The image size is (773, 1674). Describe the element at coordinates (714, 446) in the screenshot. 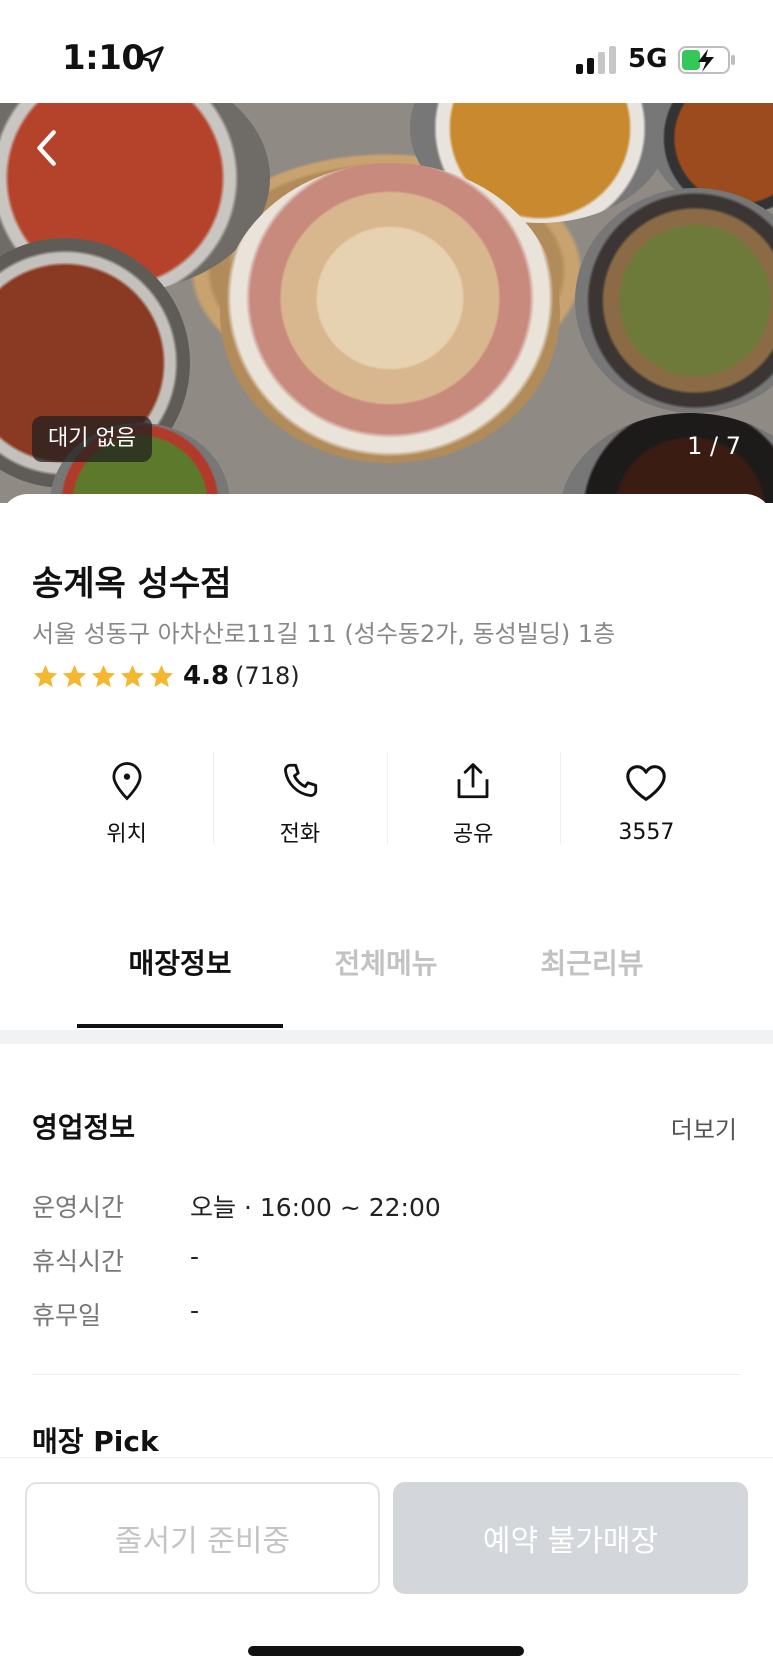

I see `photo-counter: 1 / 7` at that location.